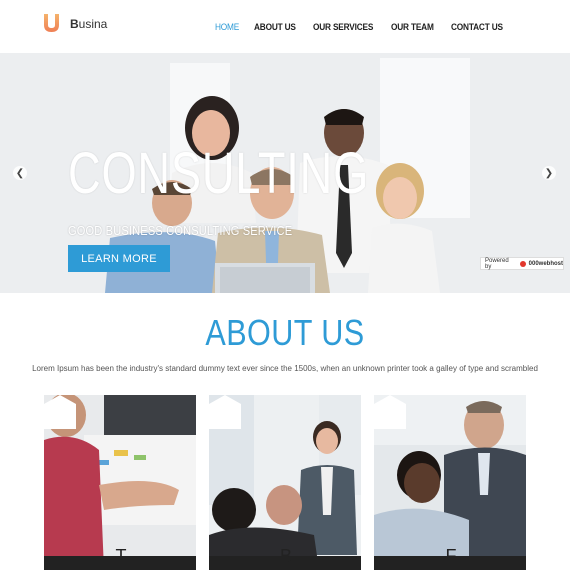 The width and height of the screenshot is (570, 570). What do you see at coordinates (412, 27) in the screenshot?
I see `nav-our-team: OUR TEAM` at bounding box center [412, 27].